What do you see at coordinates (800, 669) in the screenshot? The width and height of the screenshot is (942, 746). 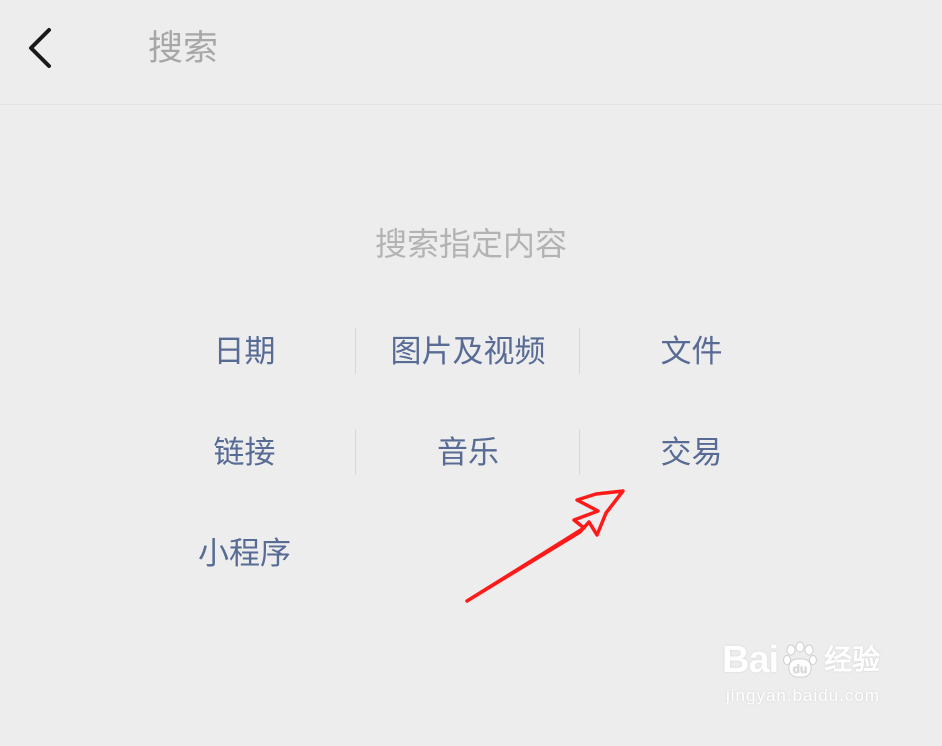 I see `svg-text: du` at bounding box center [800, 669].